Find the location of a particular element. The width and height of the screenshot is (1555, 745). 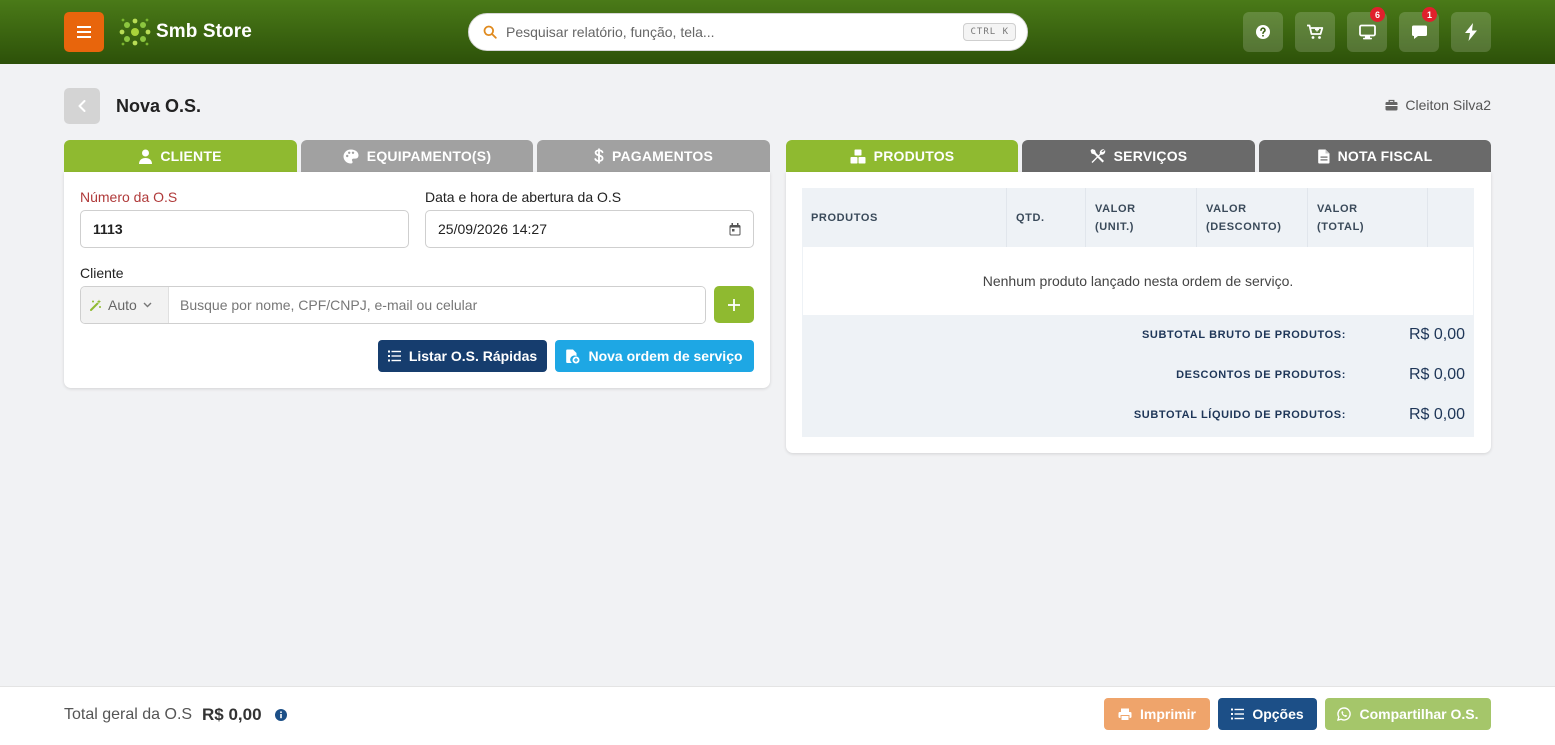

tab-equipamentos-label: EQUIPAMENTO(S) is located at coordinates (429, 156).